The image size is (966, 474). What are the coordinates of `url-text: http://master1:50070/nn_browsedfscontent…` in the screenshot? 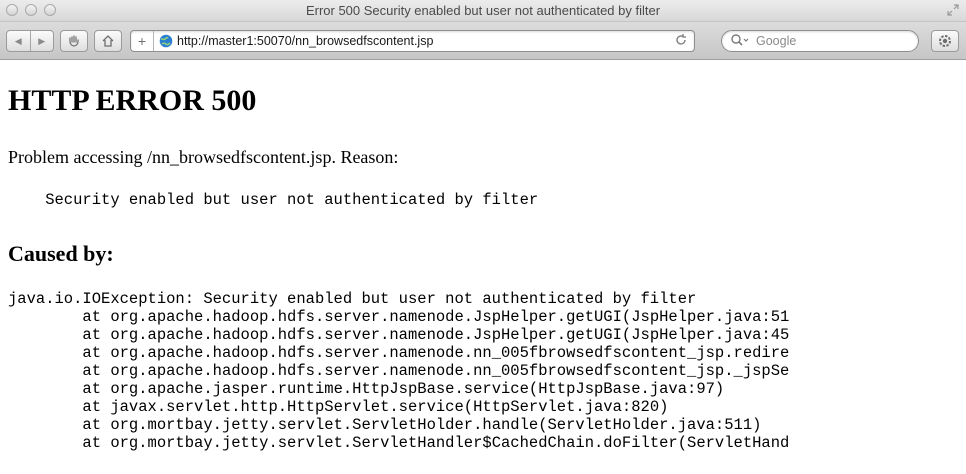 It's located at (305, 41).